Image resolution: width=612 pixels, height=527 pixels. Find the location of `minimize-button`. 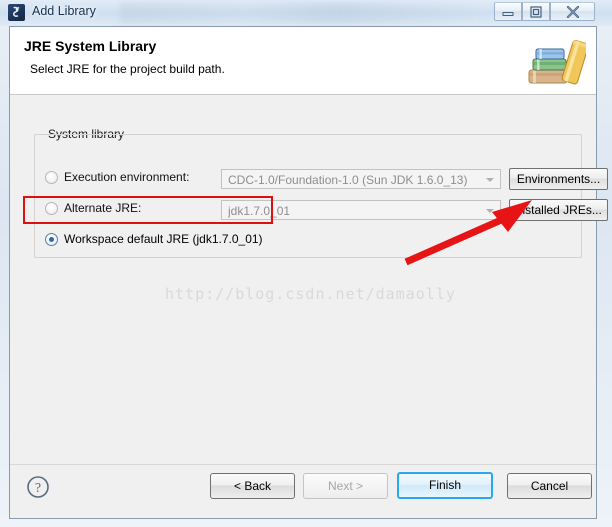

minimize-button is located at coordinates (508, 11).